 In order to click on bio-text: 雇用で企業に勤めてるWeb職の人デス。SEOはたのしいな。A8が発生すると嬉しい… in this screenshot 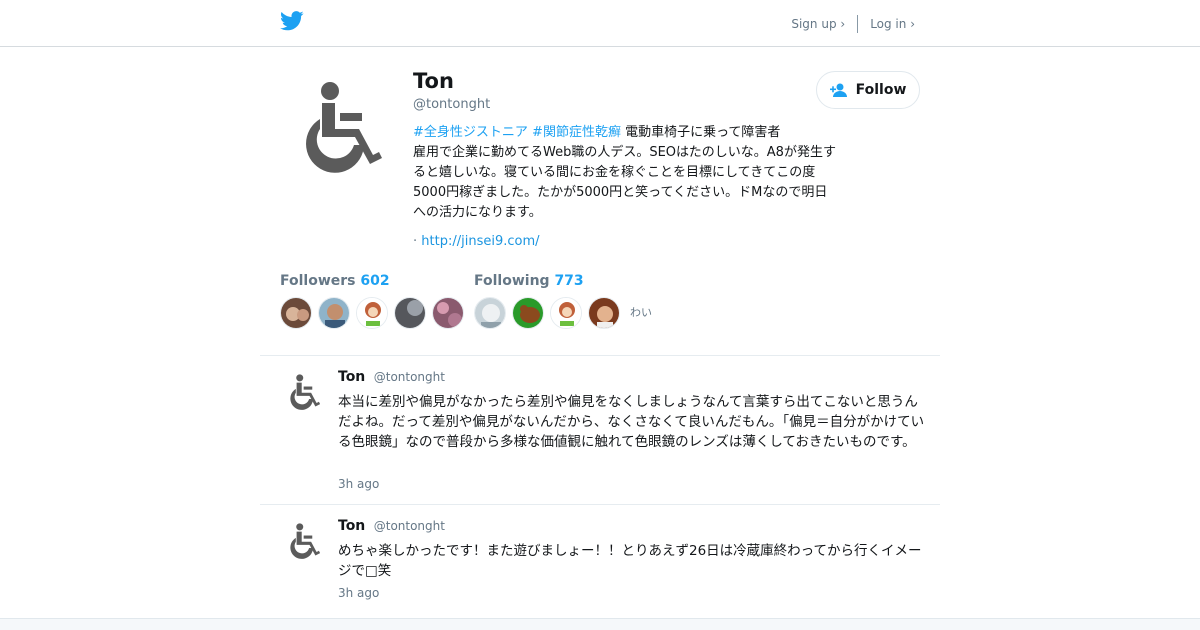, I will do `click(624, 182)`.